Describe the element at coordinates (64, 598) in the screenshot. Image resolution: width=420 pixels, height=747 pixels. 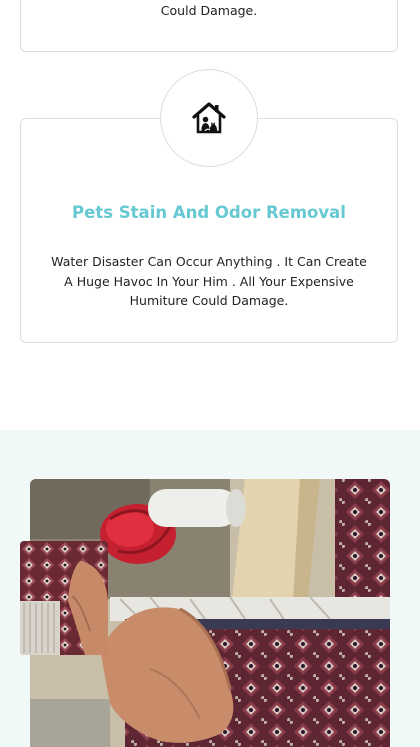
I see `rug-detail-photo` at that location.